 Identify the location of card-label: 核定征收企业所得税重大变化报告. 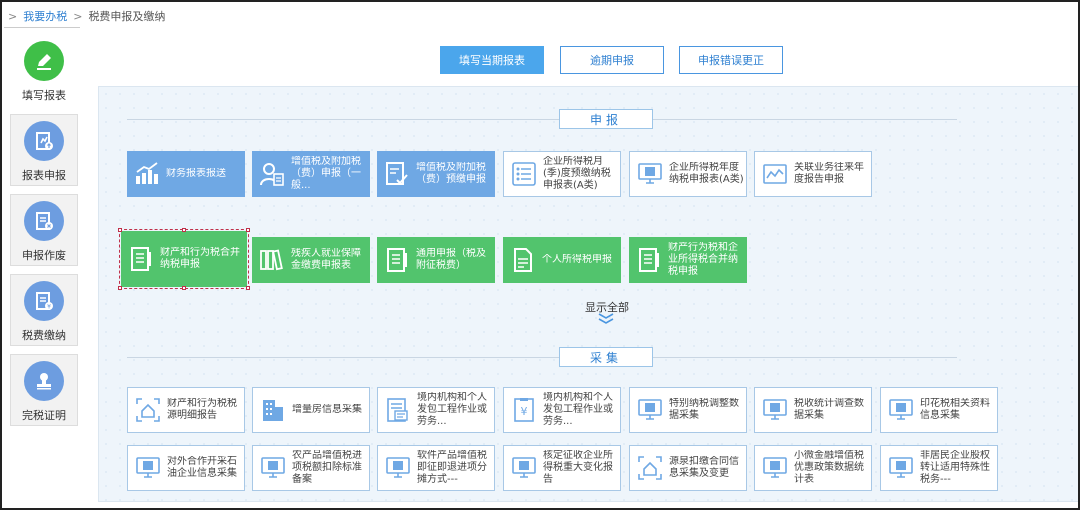
(578, 467).